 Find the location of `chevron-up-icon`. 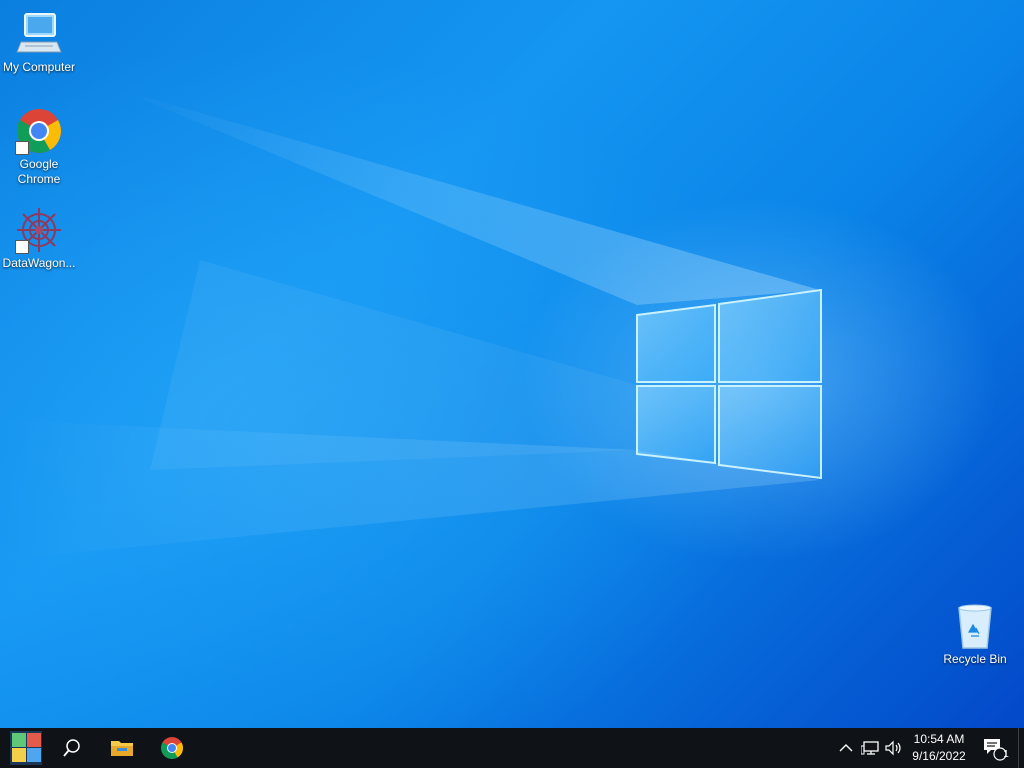

chevron-up-icon is located at coordinates (846, 748).